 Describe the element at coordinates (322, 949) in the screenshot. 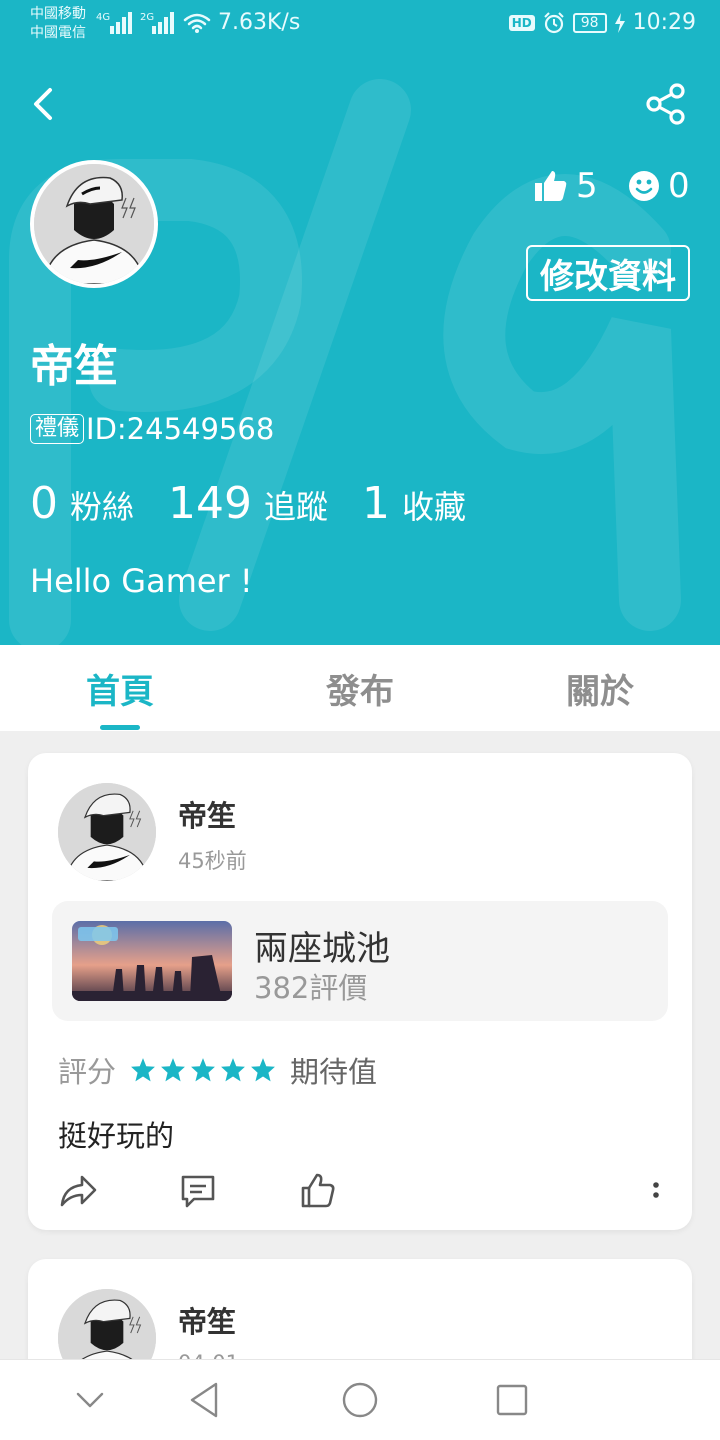

I see `game-name: 兩座城池` at that location.